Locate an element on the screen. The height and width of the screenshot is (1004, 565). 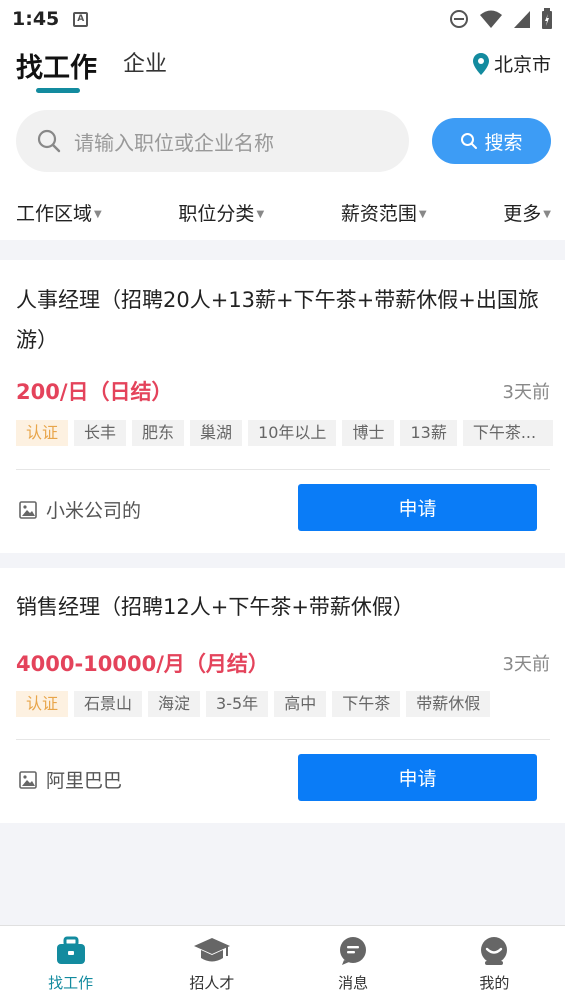
notification-a-icon: A is located at coordinates (81, 19).